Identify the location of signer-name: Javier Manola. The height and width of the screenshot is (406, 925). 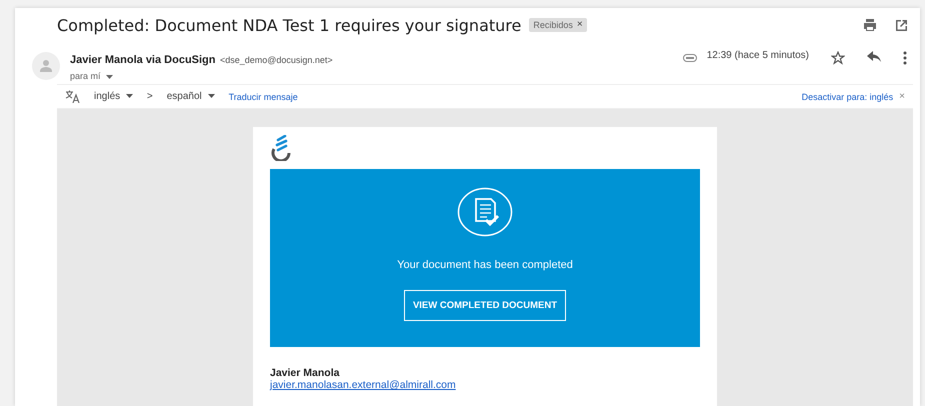
(305, 373).